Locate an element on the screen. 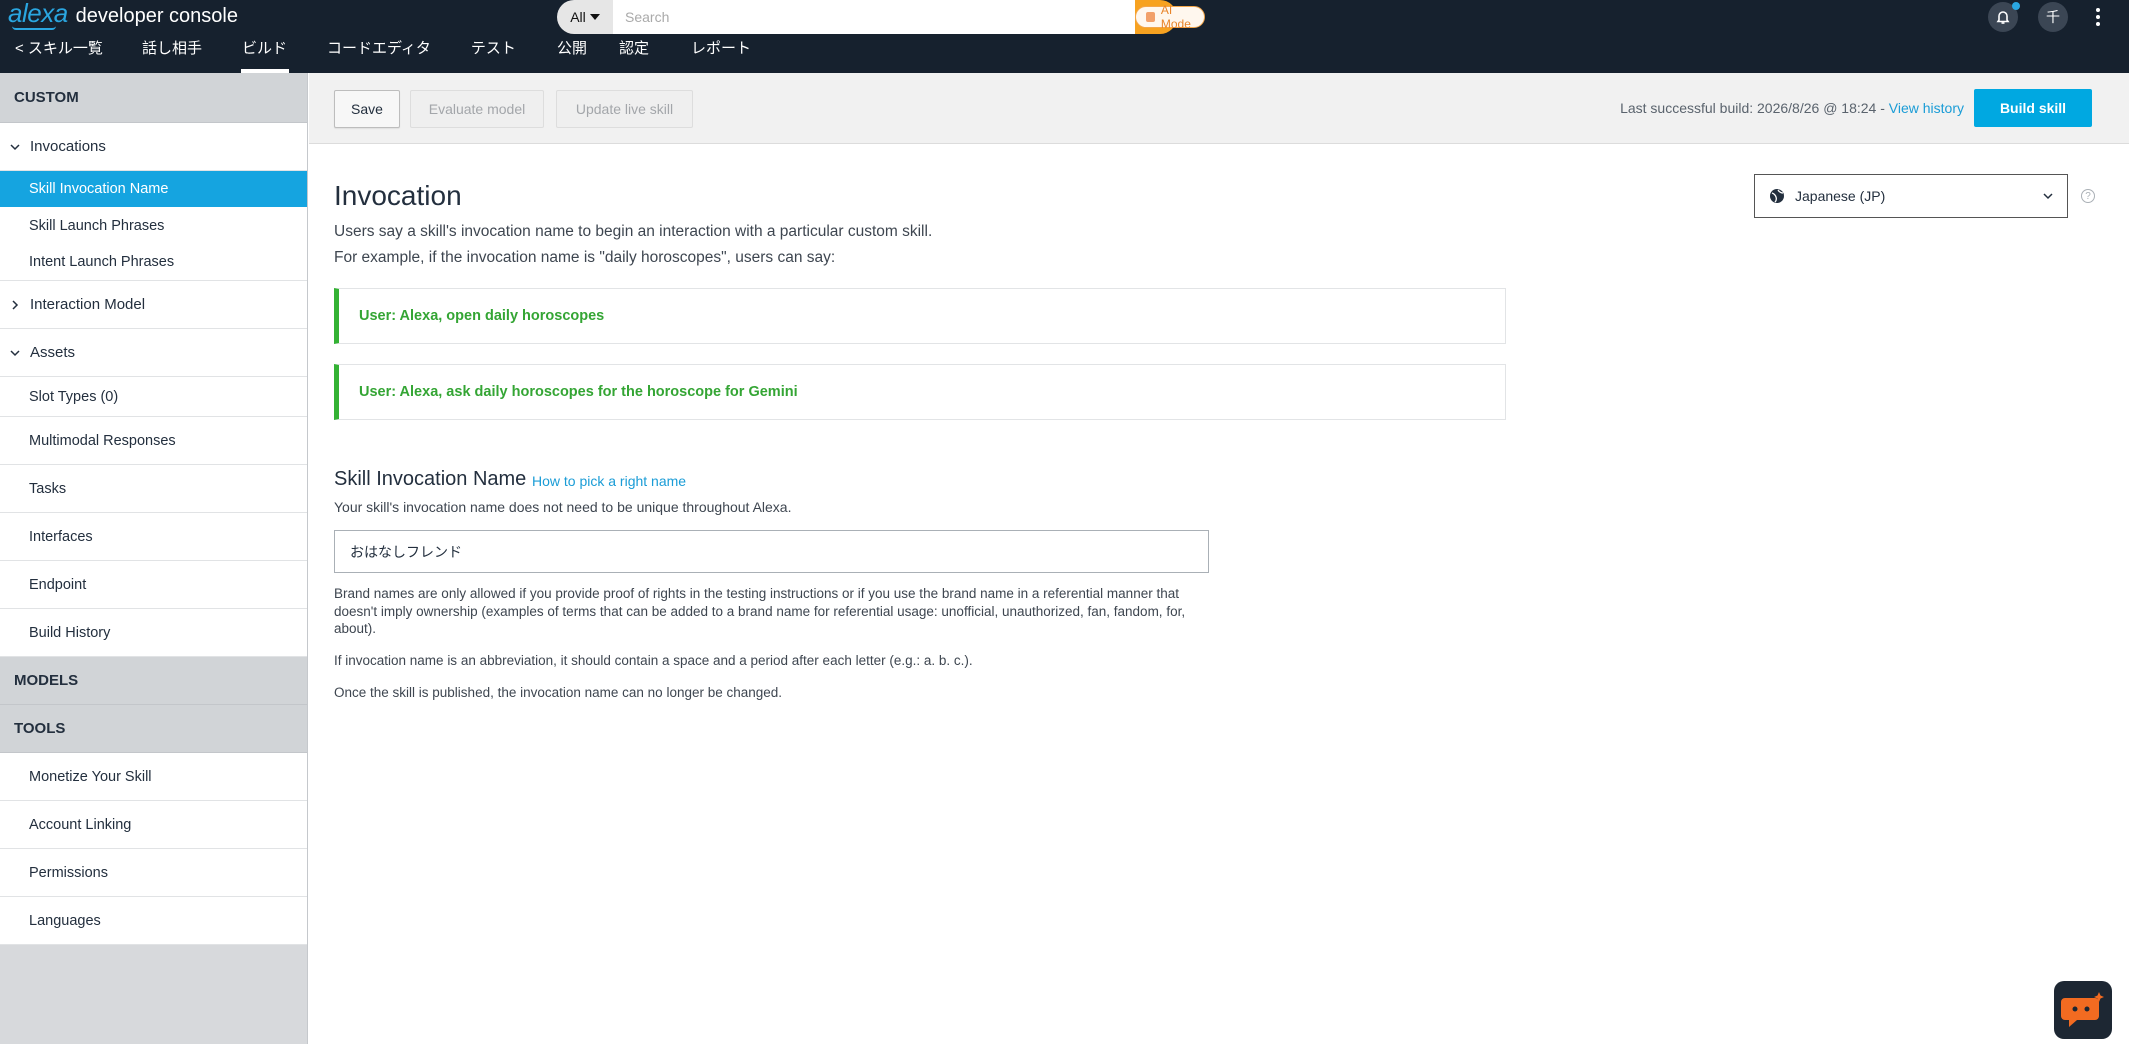  sidebar-item-account-linking: Account Linking is located at coordinates (153, 825).